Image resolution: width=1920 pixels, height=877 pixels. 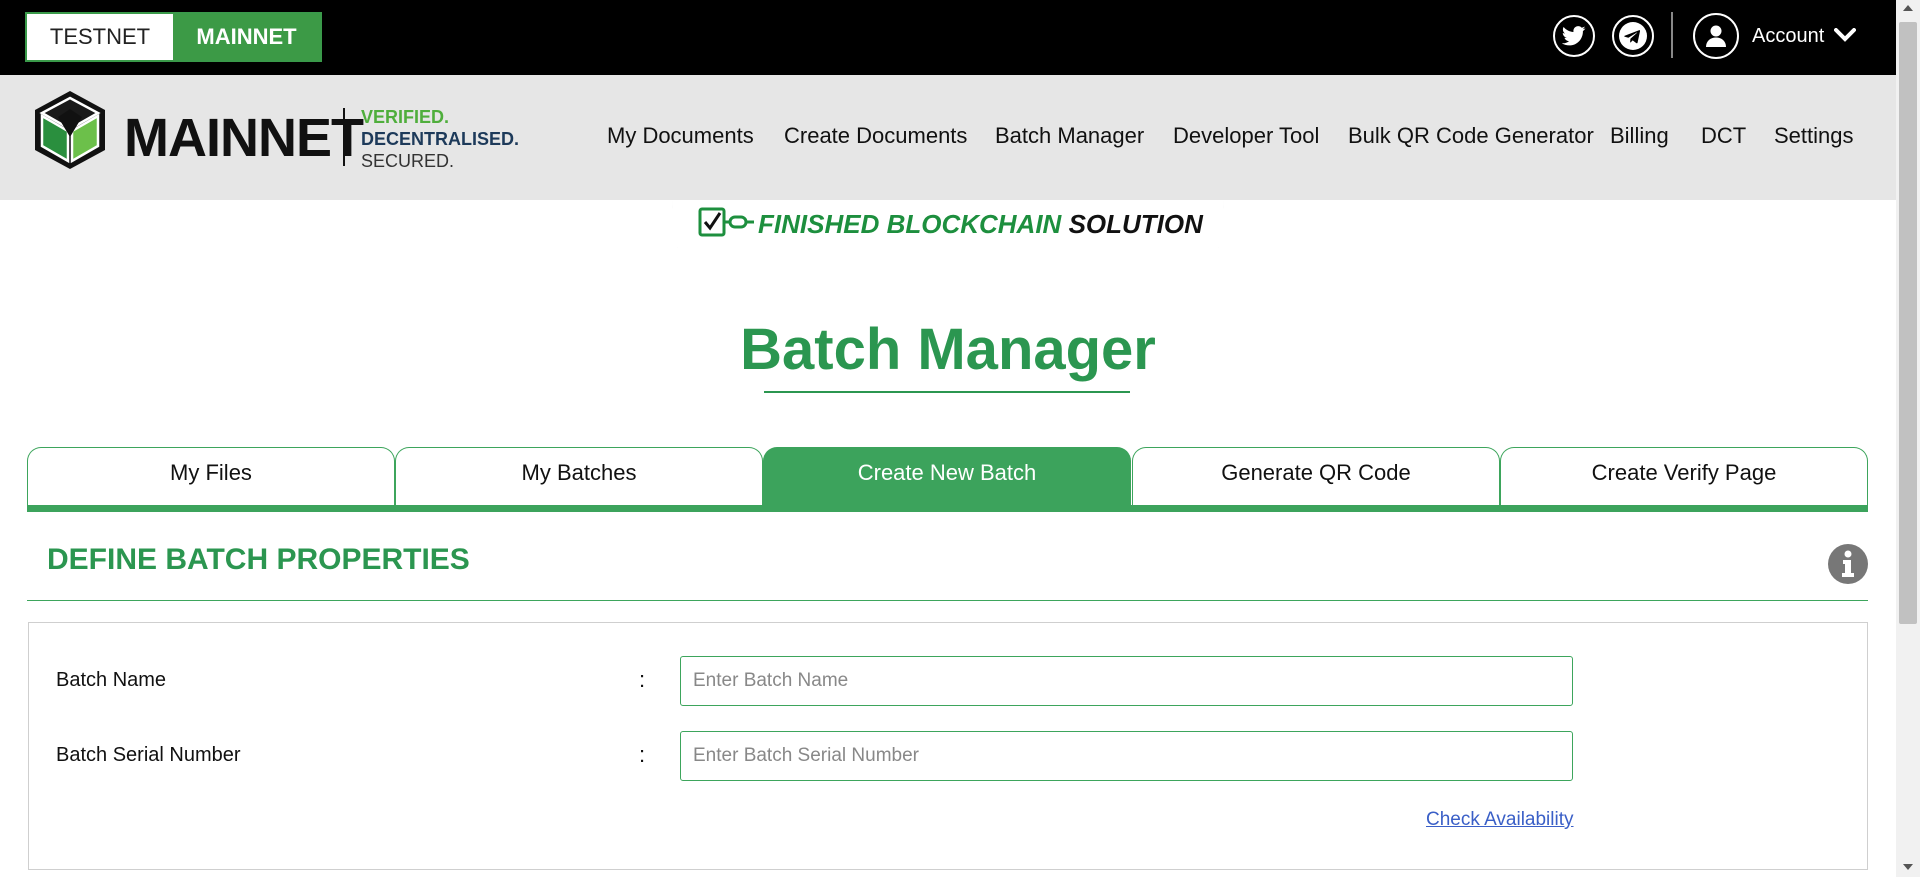 I want to click on user-avatar-icon, so click(x=1716, y=36).